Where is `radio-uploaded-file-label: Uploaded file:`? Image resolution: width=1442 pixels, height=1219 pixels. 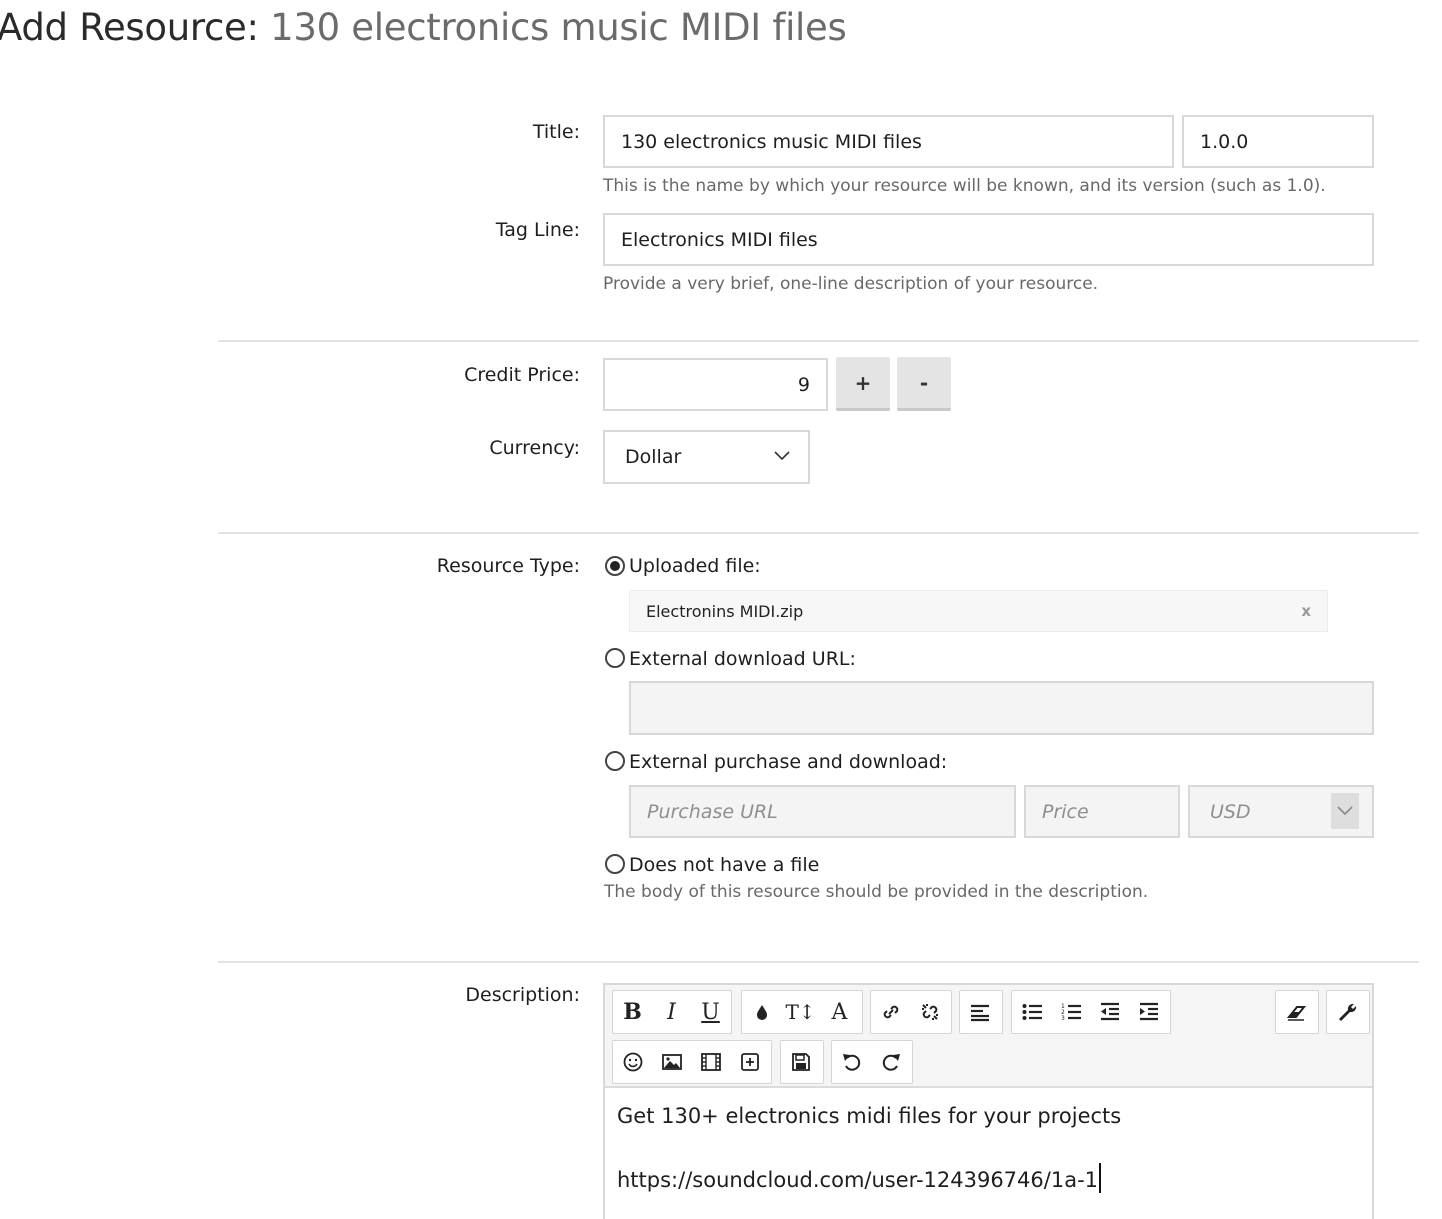 radio-uploaded-file-label: Uploaded file: is located at coordinates (695, 566).